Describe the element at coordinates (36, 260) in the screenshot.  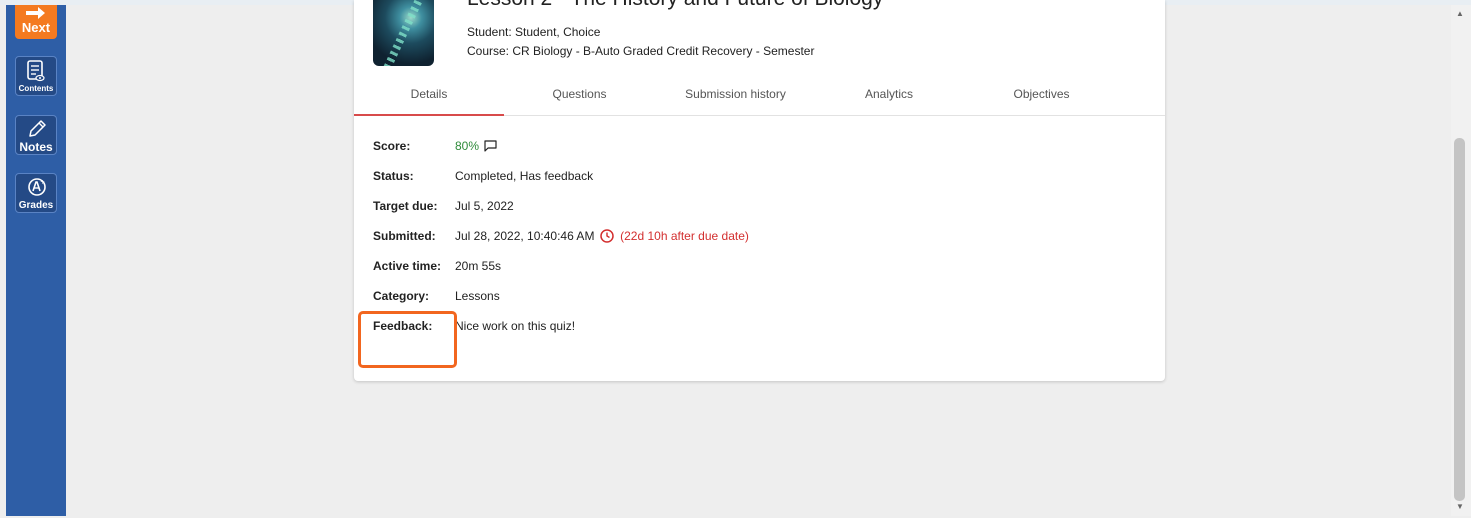
I see `left-toolbar: Next Contents Notes + Grades` at that location.